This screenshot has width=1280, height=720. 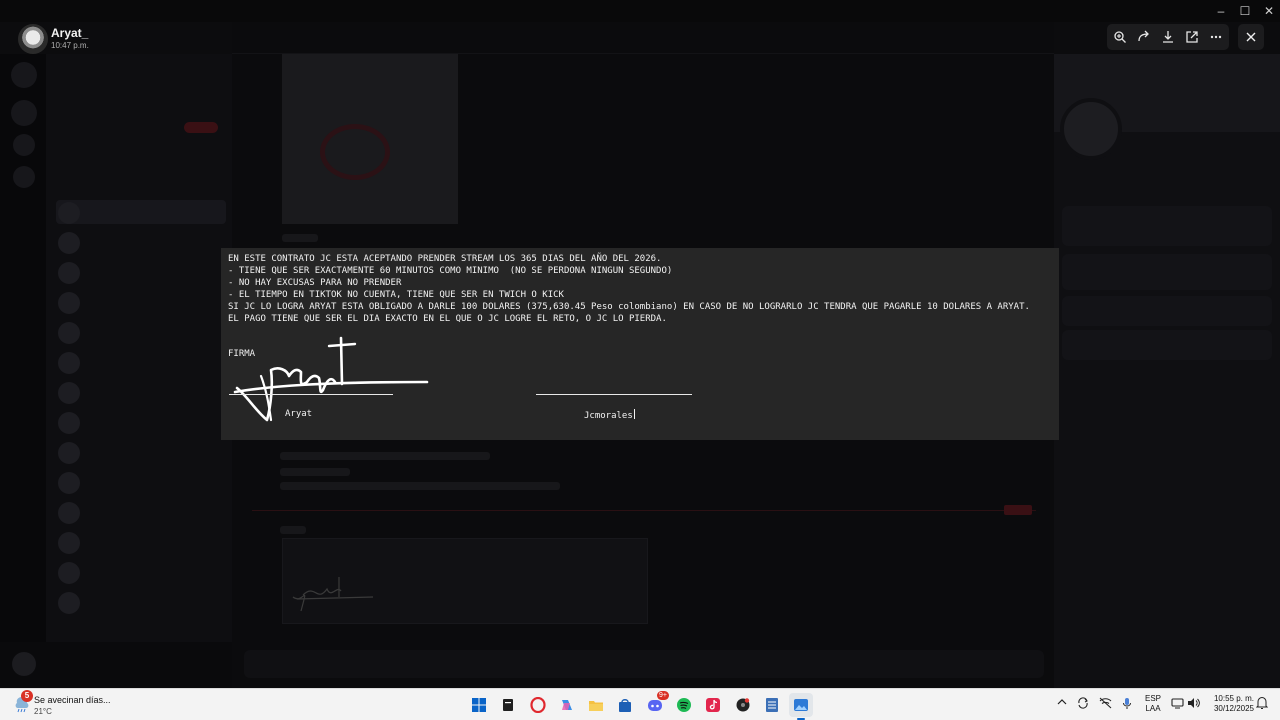 What do you see at coordinates (24, 177) in the screenshot?
I see `explore-icon` at bounding box center [24, 177].